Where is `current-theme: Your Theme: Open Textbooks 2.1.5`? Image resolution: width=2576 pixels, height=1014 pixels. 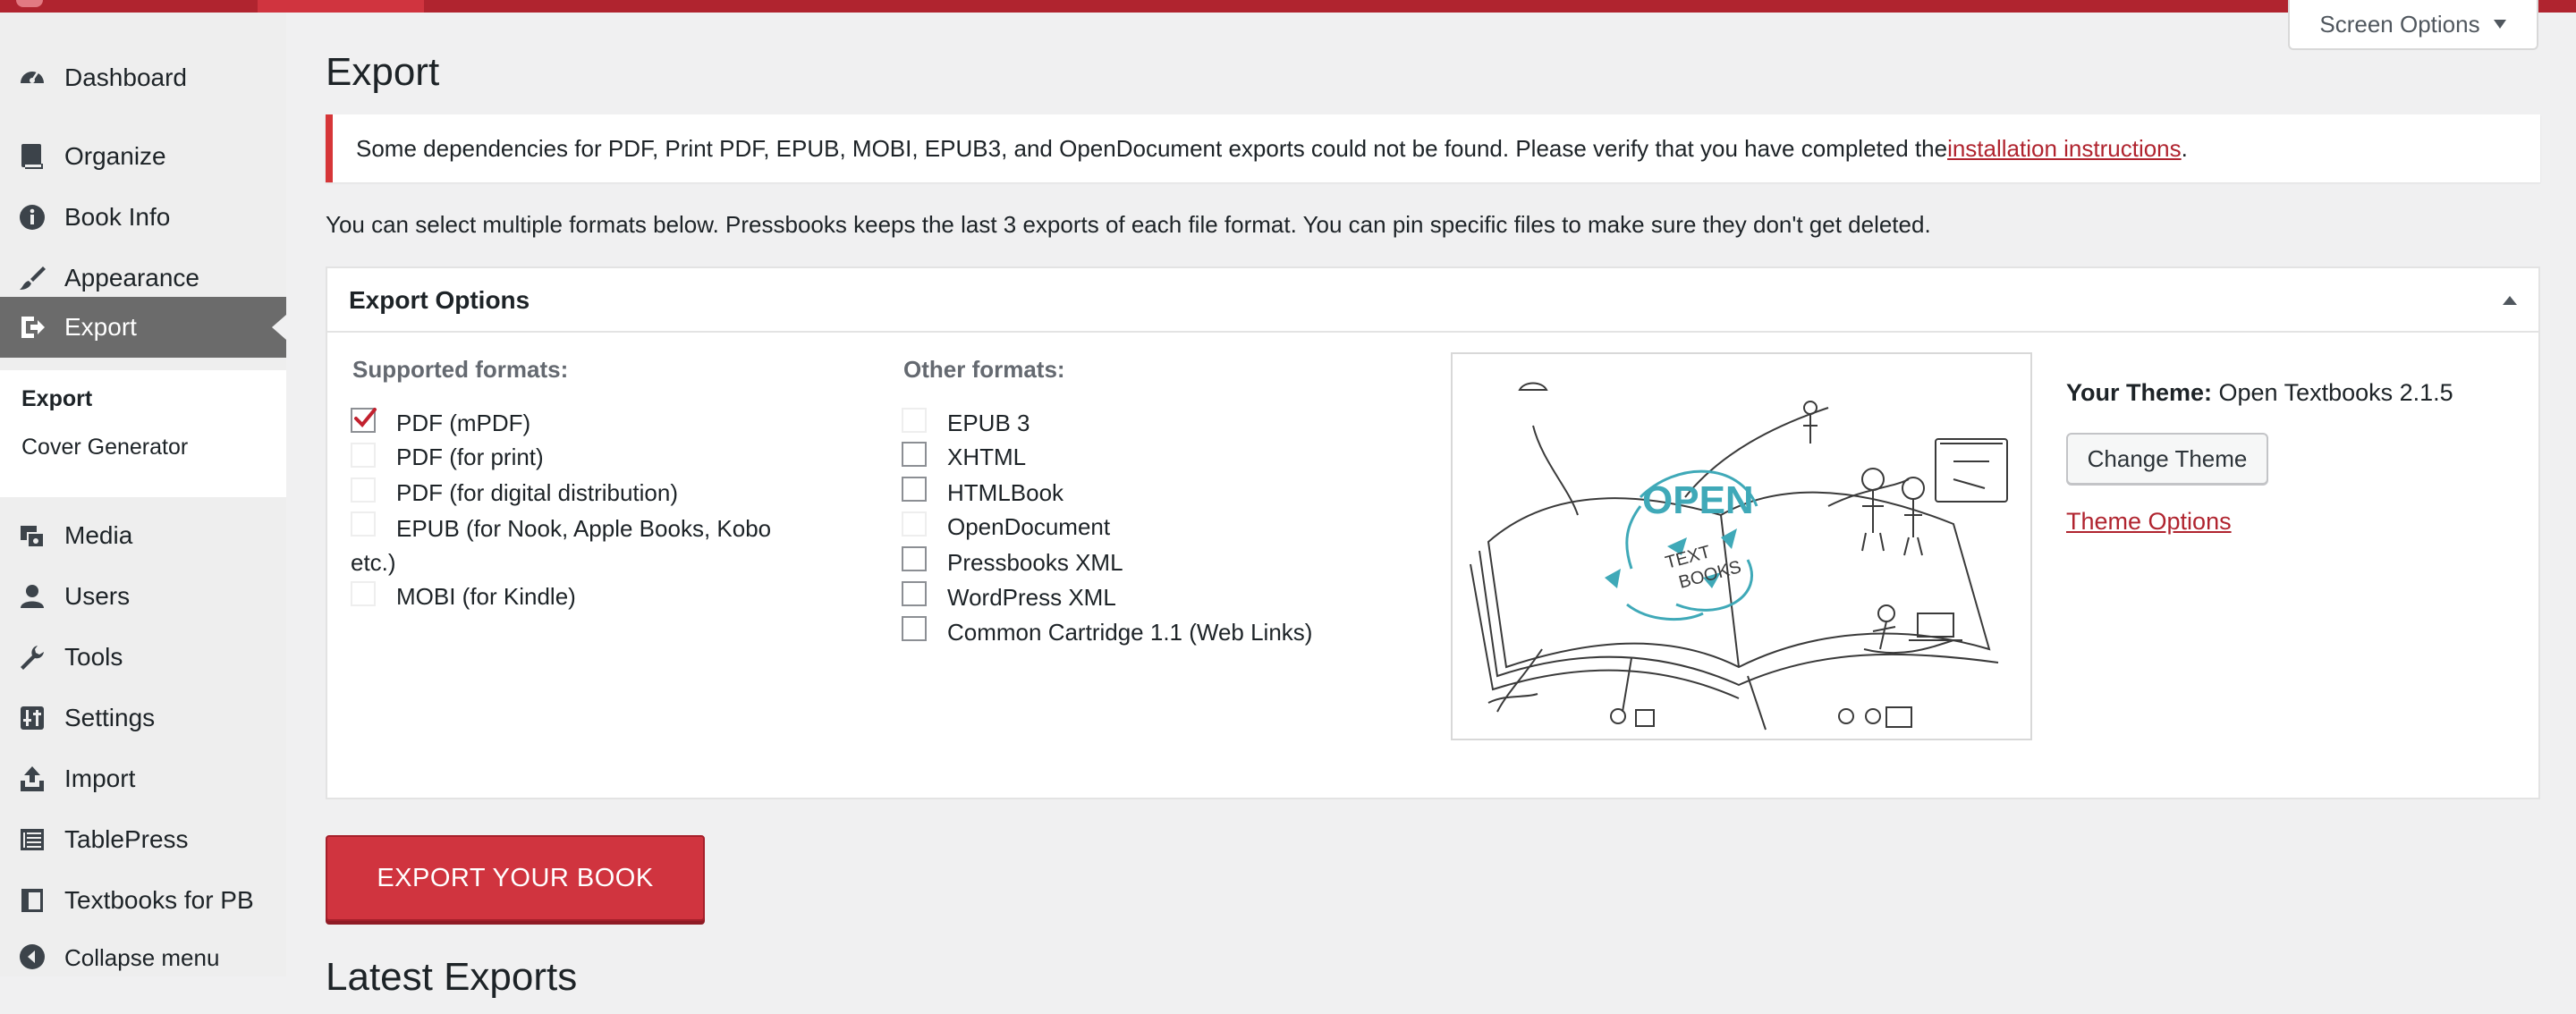 current-theme: Your Theme: Open Textbooks 2.1.5 is located at coordinates (2259, 393).